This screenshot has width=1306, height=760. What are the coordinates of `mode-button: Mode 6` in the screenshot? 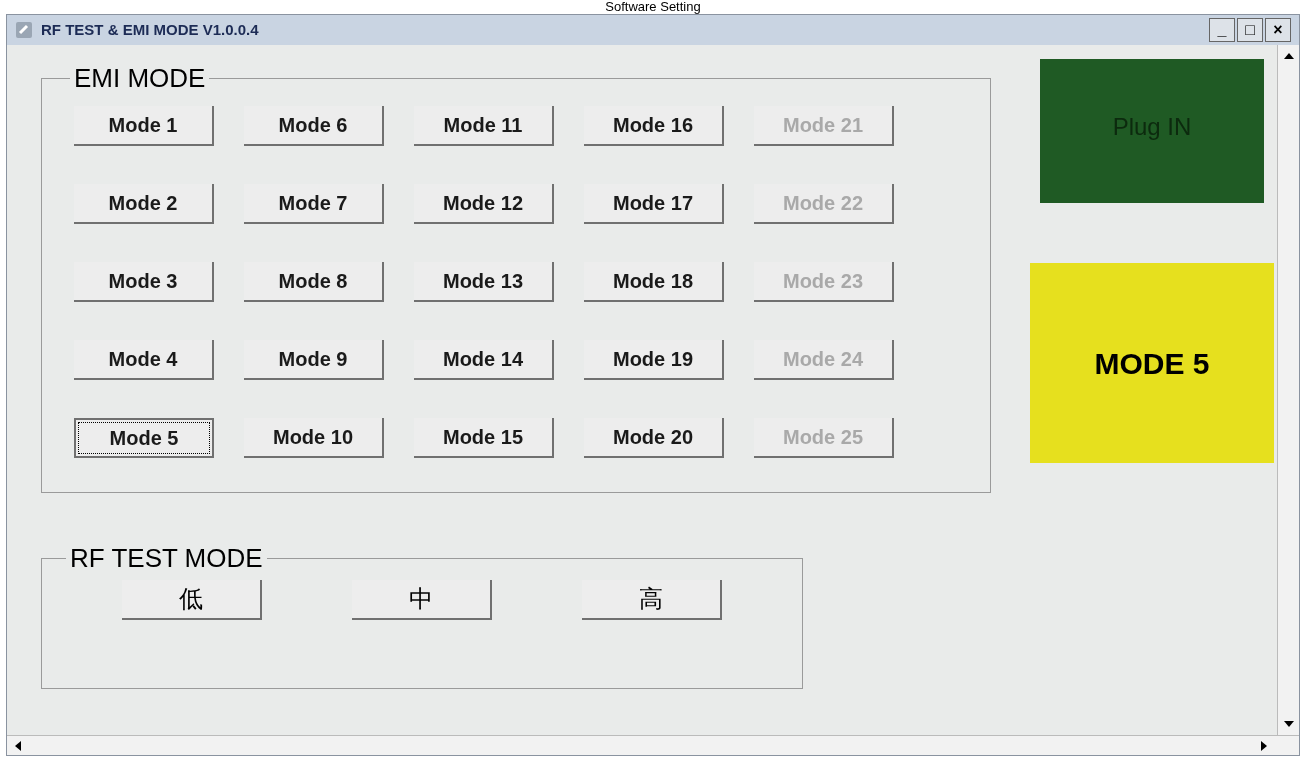 It's located at (314, 126).